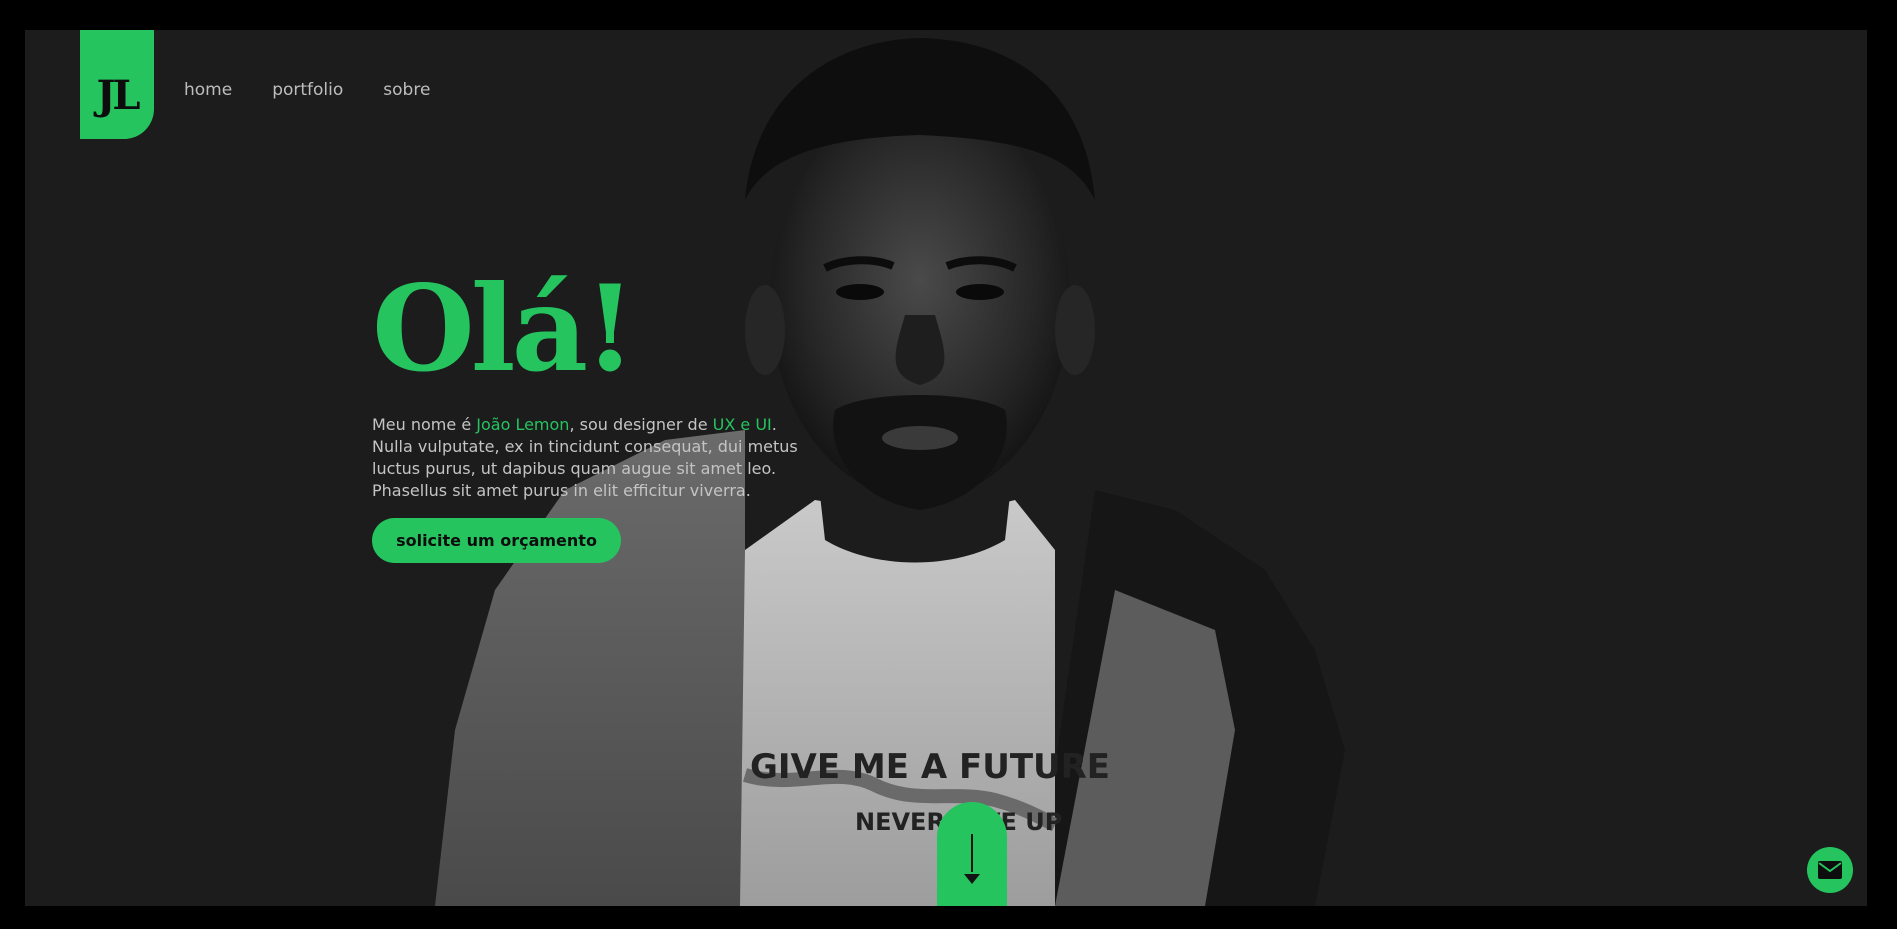  I want to click on hero-title: Olá!, so click(504, 328).